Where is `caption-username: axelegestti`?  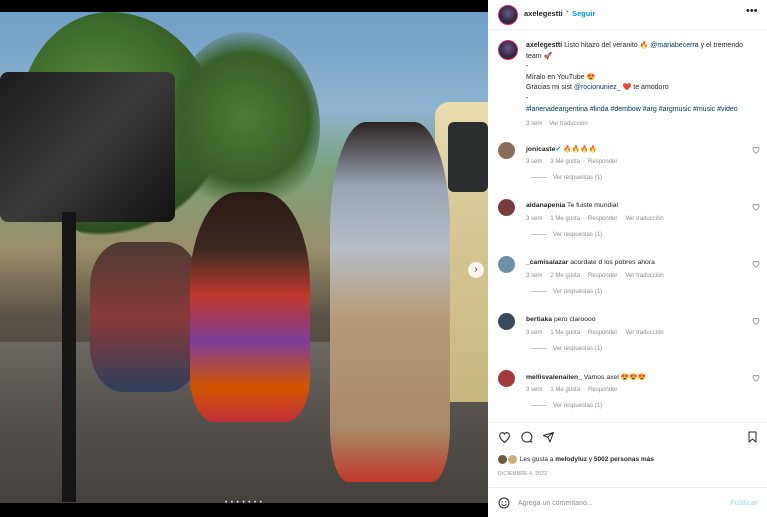
caption-username: axelegestti is located at coordinates (544, 45).